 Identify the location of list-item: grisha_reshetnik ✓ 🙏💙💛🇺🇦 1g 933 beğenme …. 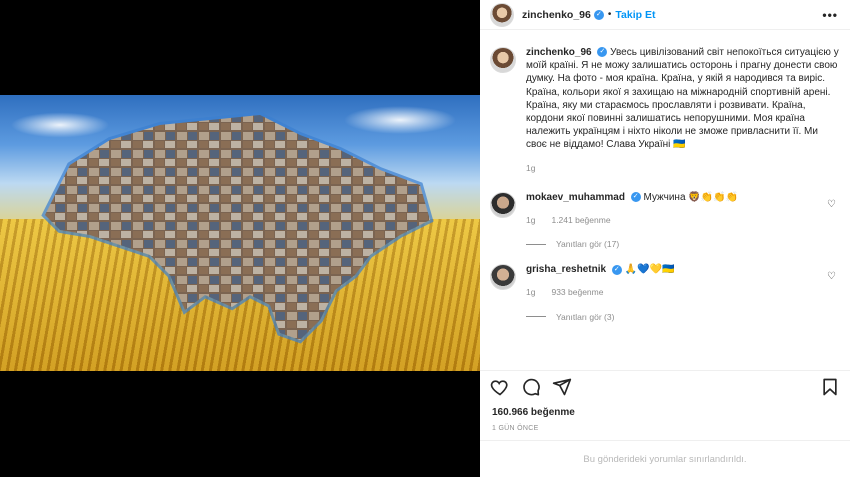
(665, 281).